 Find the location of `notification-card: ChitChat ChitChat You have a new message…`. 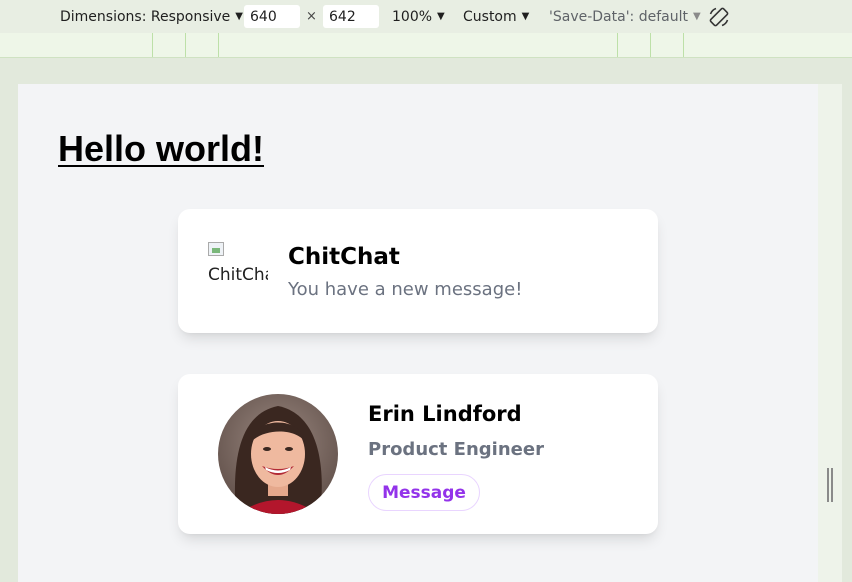

notification-card: ChitChat ChitChat You have a new message… is located at coordinates (418, 271).